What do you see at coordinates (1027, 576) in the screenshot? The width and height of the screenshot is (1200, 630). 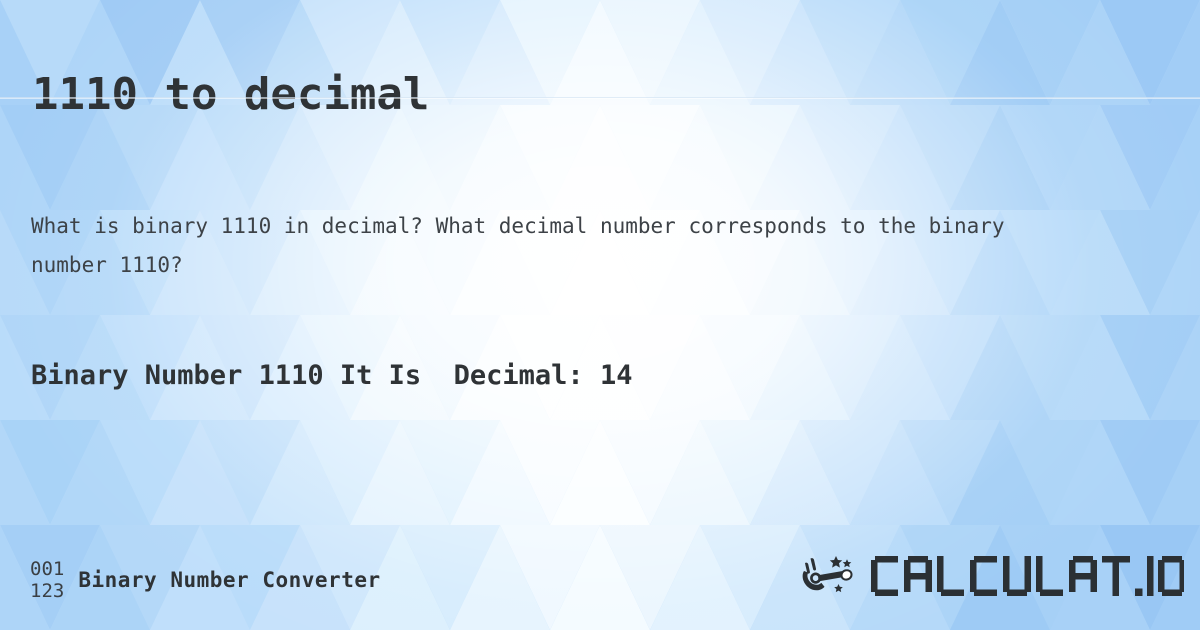 I see `calculatio-logo-text: CALCULAT.IO` at bounding box center [1027, 576].